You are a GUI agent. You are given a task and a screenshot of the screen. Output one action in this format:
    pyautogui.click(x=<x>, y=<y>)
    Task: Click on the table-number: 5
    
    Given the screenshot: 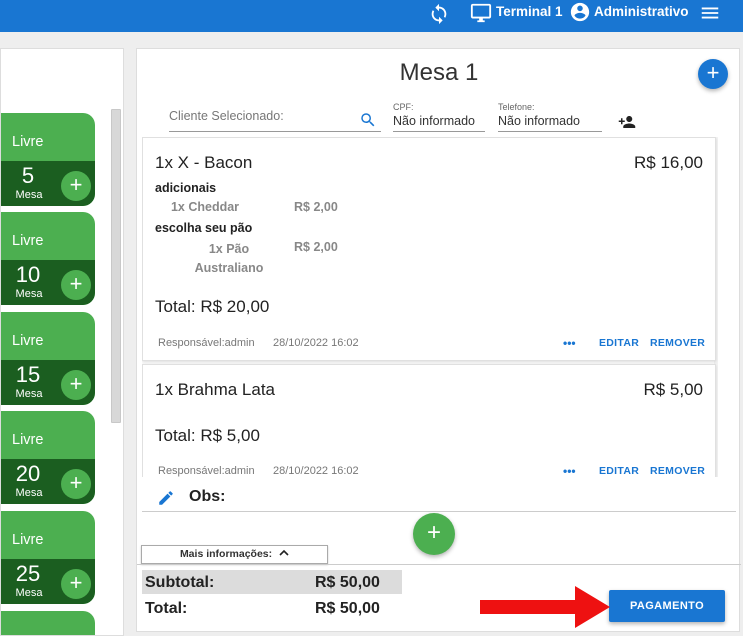 What is the action you would take?
    pyautogui.click(x=28, y=175)
    